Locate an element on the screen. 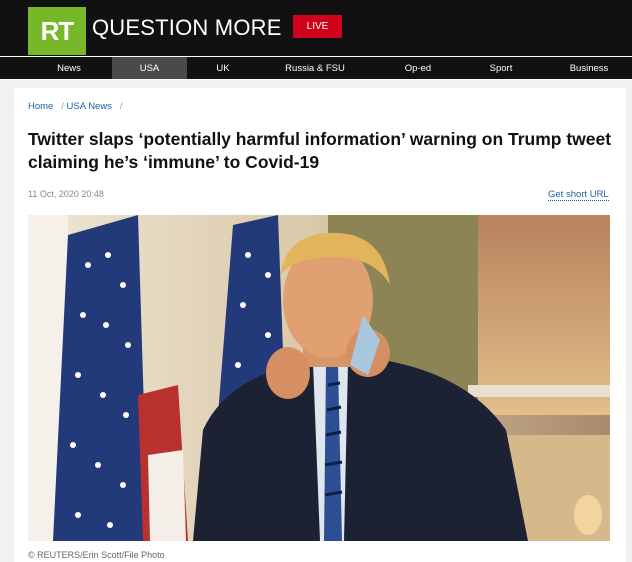  nav-item-uk: UK is located at coordinates (223, 68).